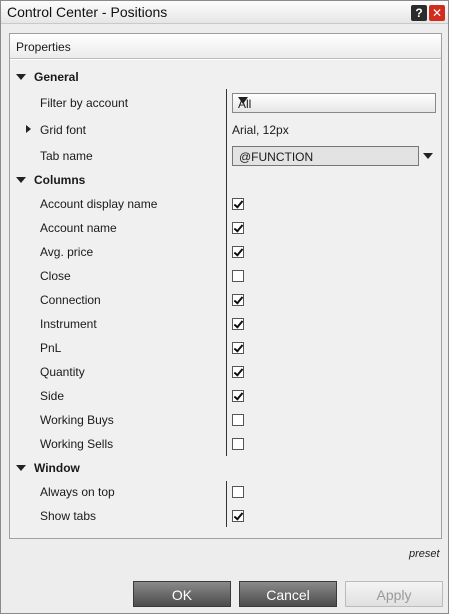  Describe the element at coordinates (87, 12) in the screenshot. I see `window-title: Control Center - Positions` at that location.